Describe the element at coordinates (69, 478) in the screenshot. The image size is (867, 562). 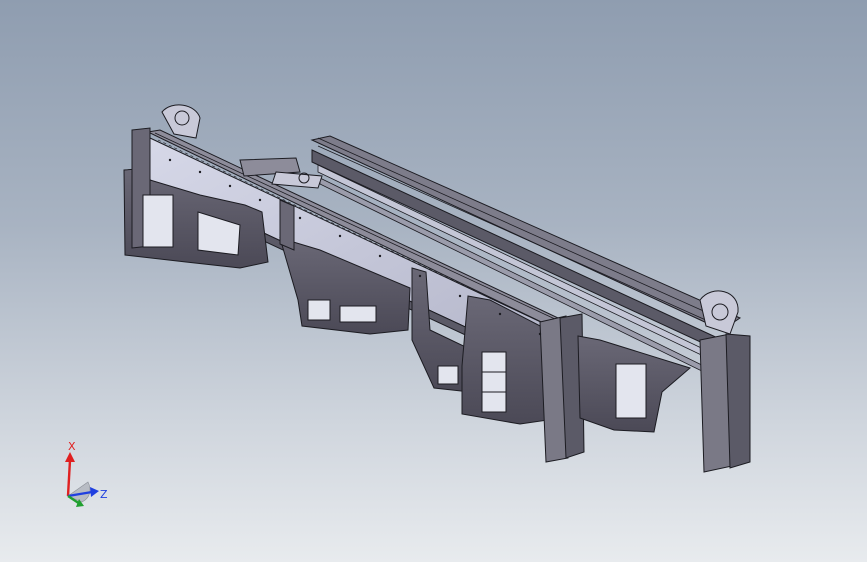
I see `triad-x-axis` at that location.